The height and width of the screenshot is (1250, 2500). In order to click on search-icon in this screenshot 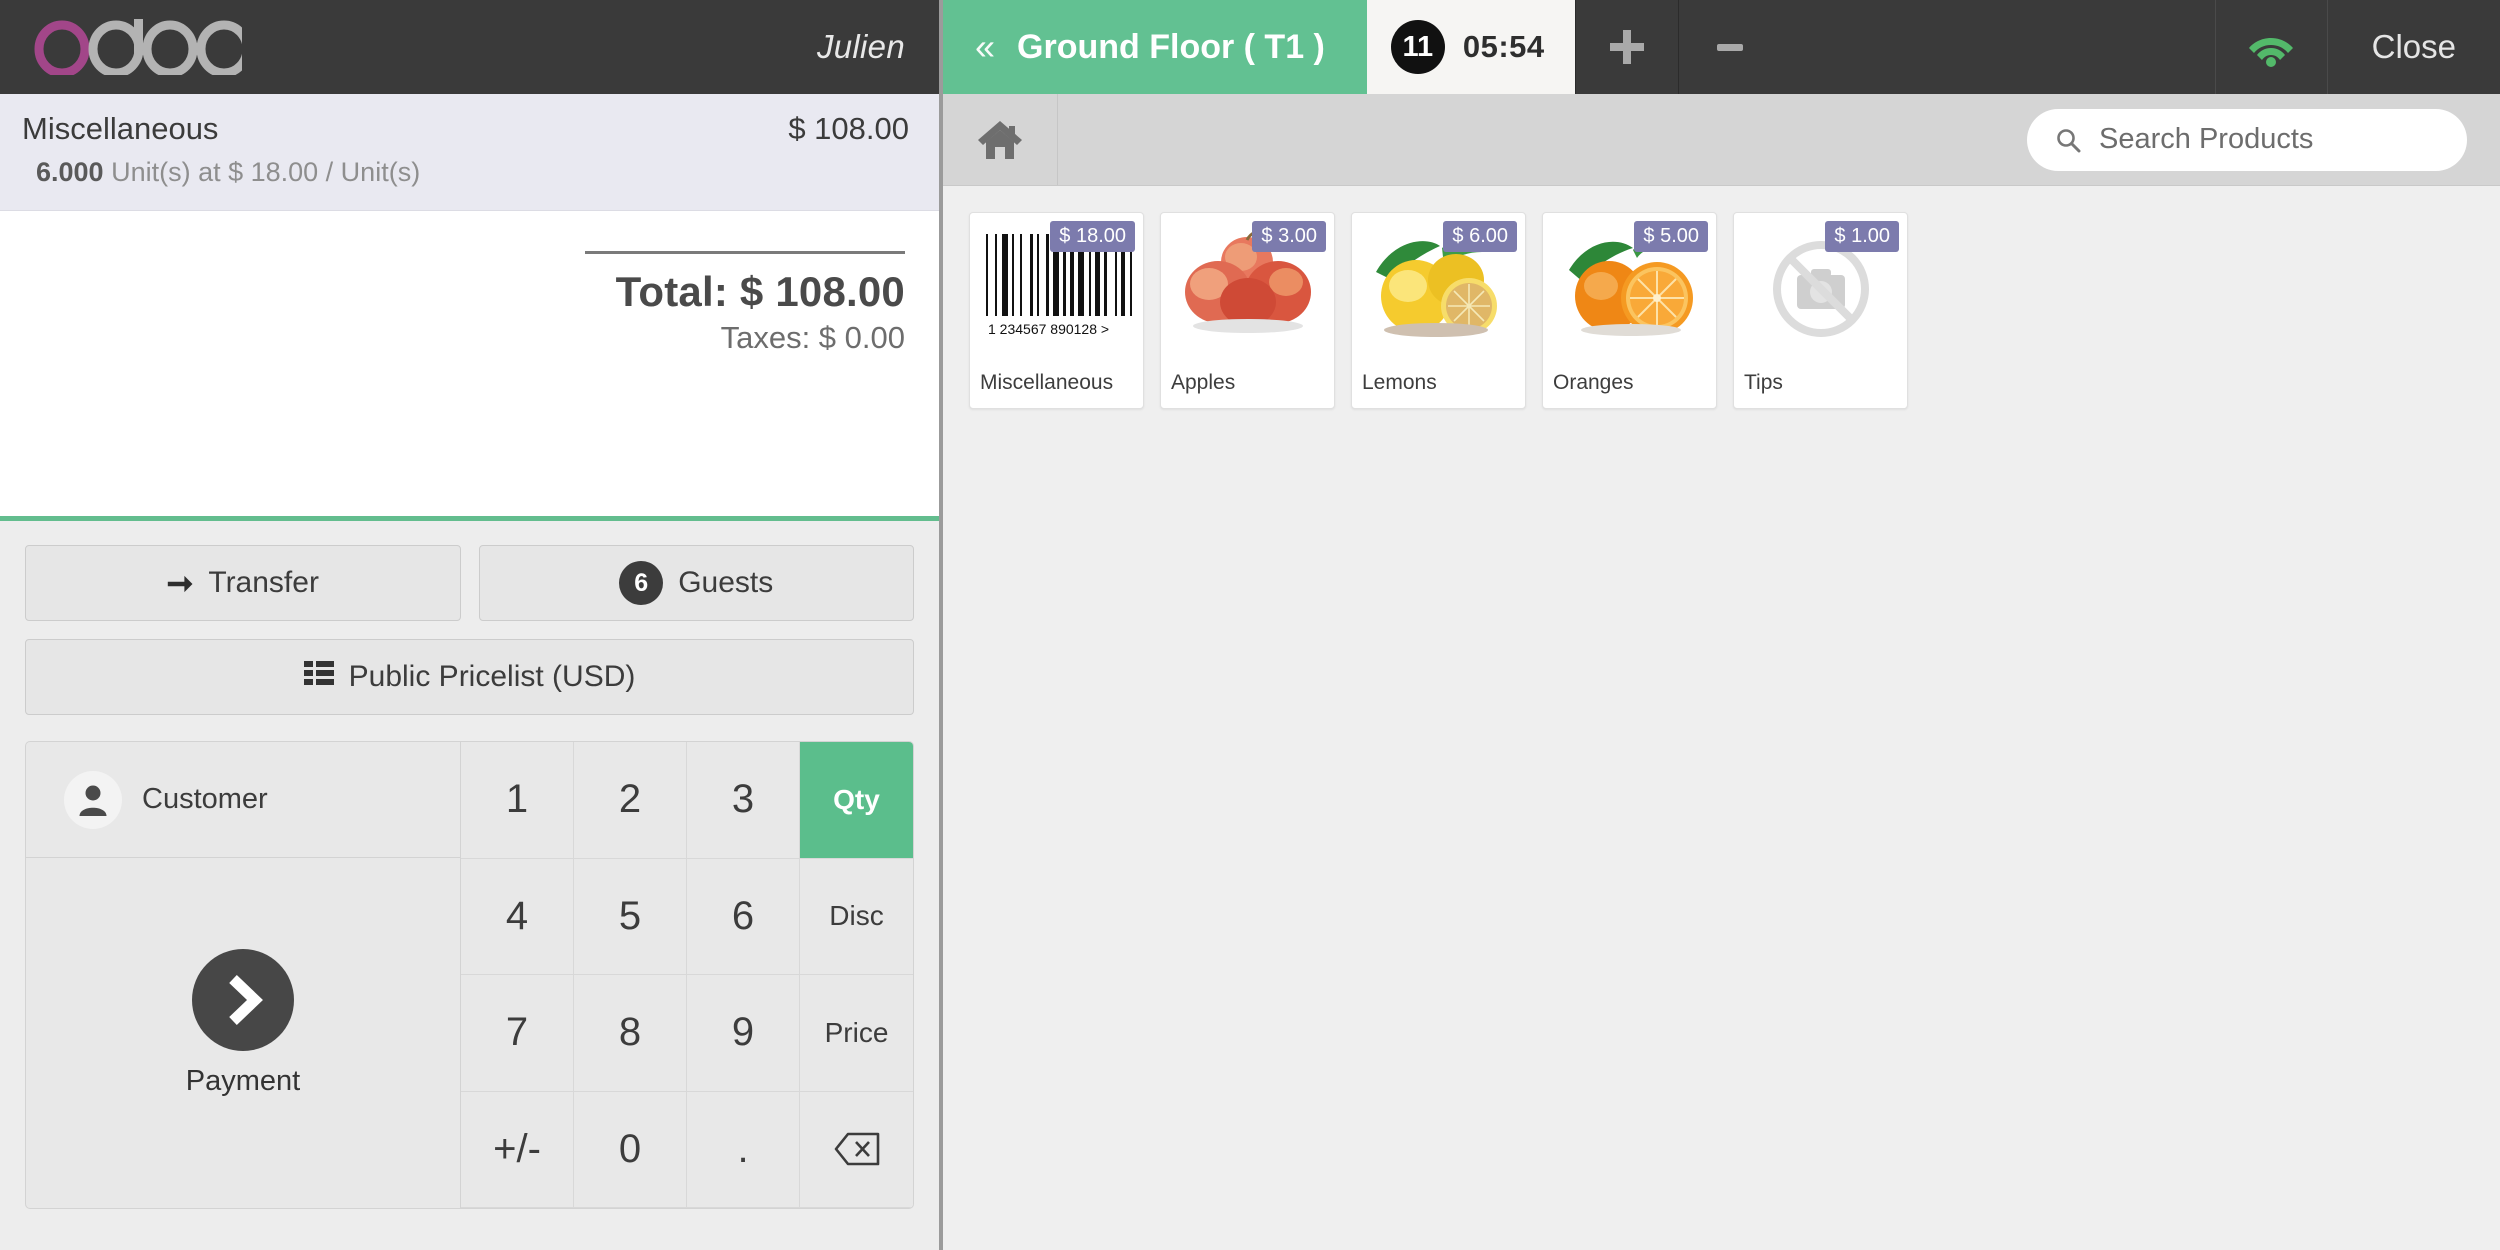, I will do `click(2069, 140)`.